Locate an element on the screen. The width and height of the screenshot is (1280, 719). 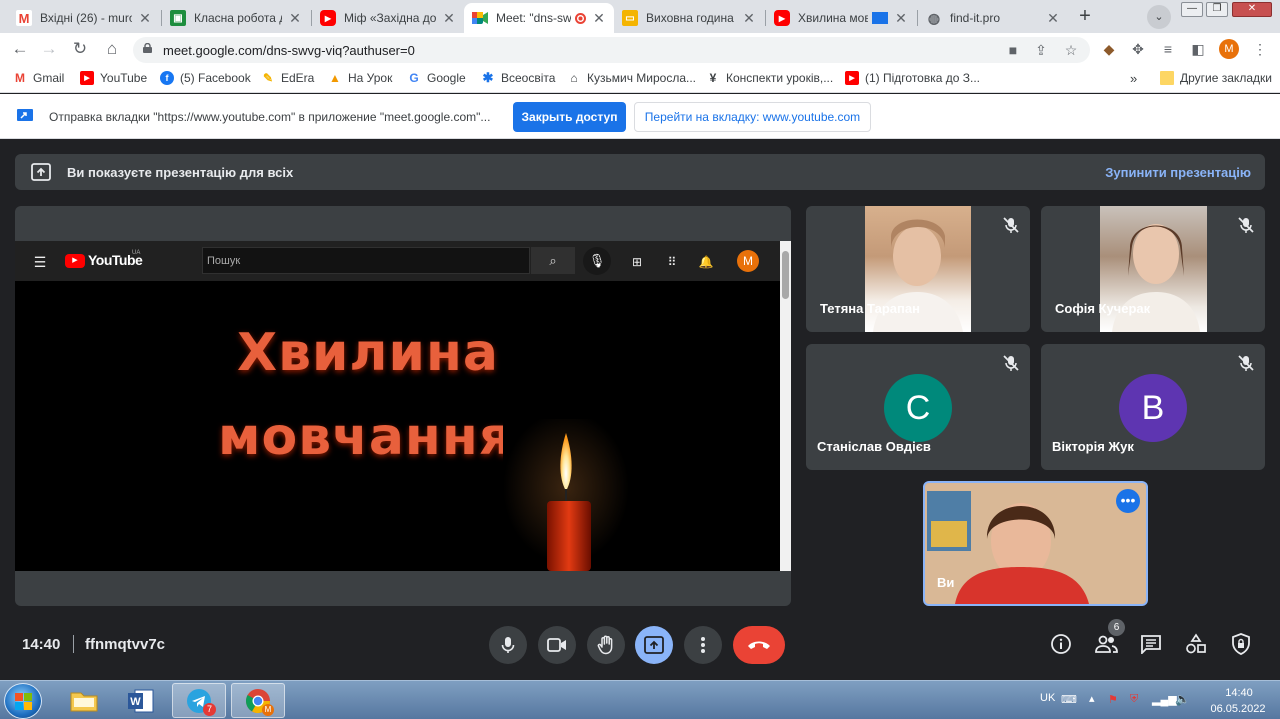
lock-icon is located at coordinates (147, 48).